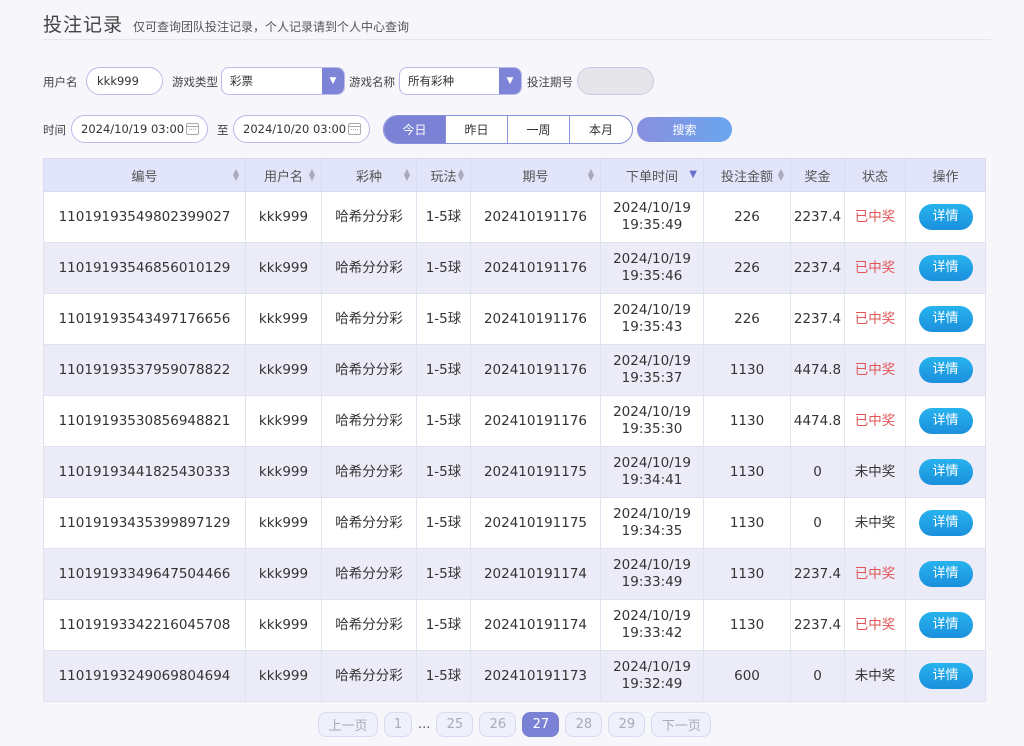 The height and width of the screenshot is (746, 1024). Describe the element at coordinates (195, 82) in the screenshot. I see `game-type-label: 游戏类型` at that location.